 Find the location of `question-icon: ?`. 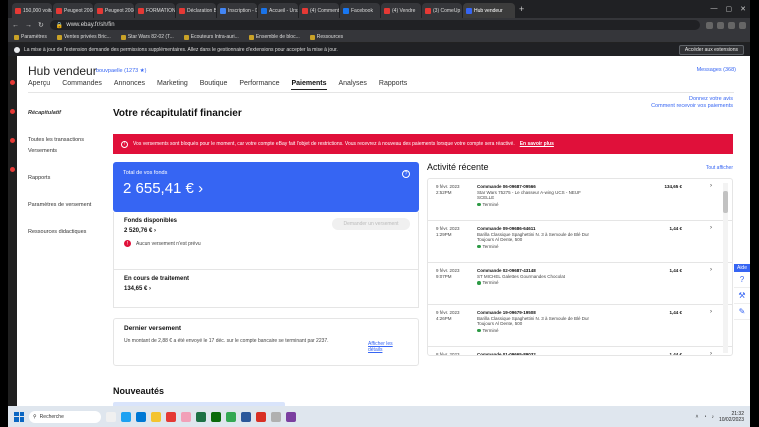

question-icon: ? is located at coordinates (742, 280).